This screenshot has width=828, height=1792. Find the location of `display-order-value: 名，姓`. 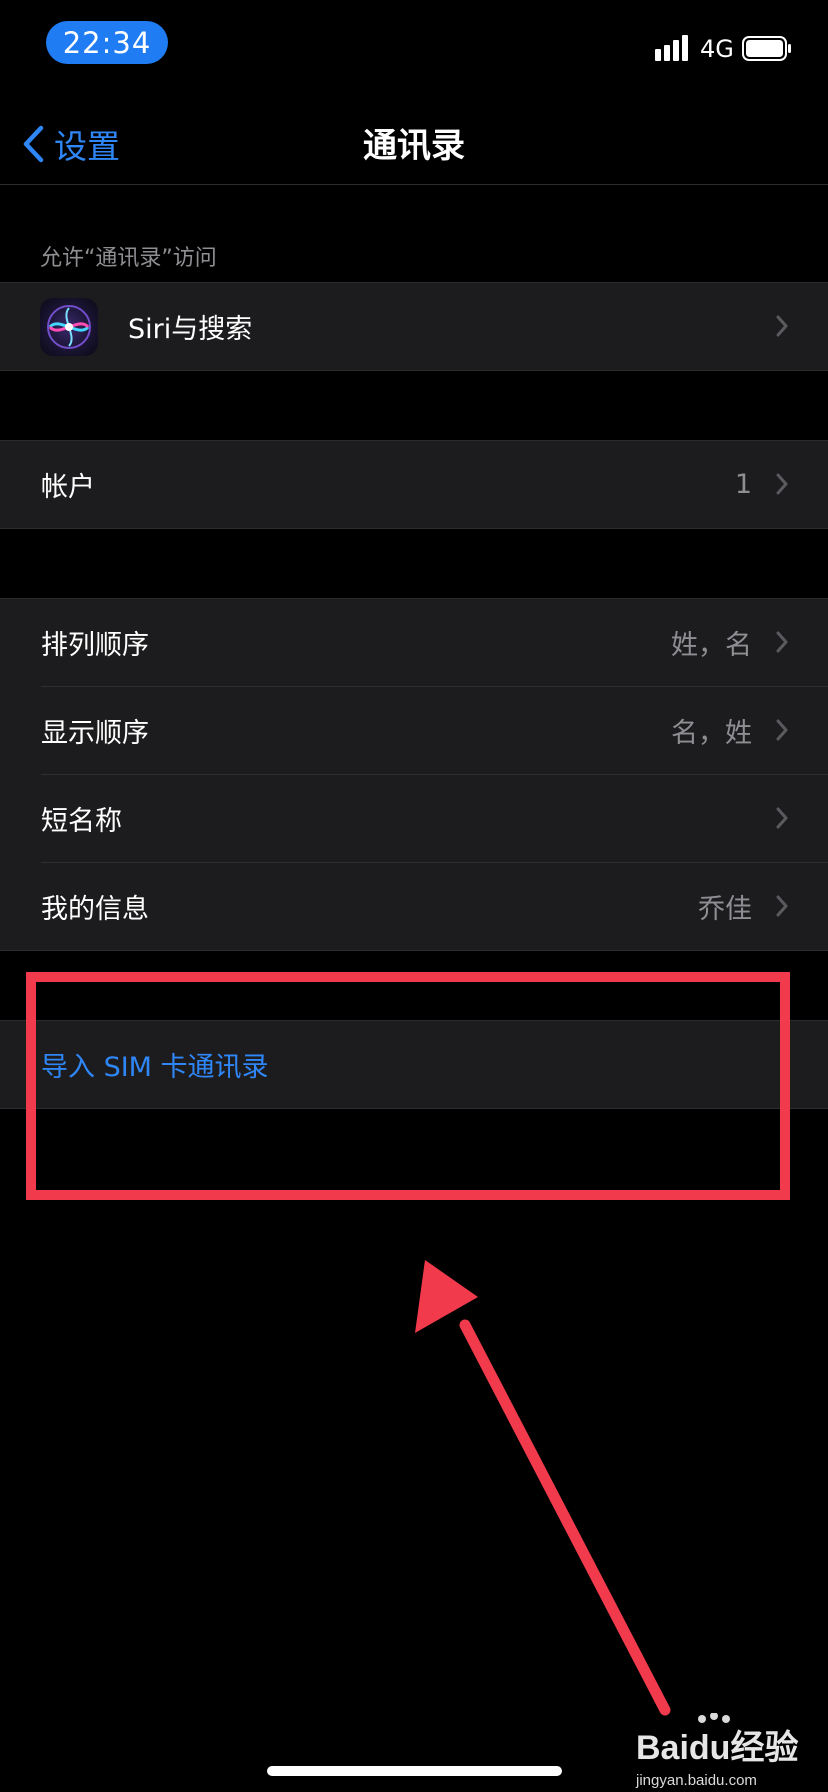

display-order-value: 名，姓 is located at coordinates (711, 733).